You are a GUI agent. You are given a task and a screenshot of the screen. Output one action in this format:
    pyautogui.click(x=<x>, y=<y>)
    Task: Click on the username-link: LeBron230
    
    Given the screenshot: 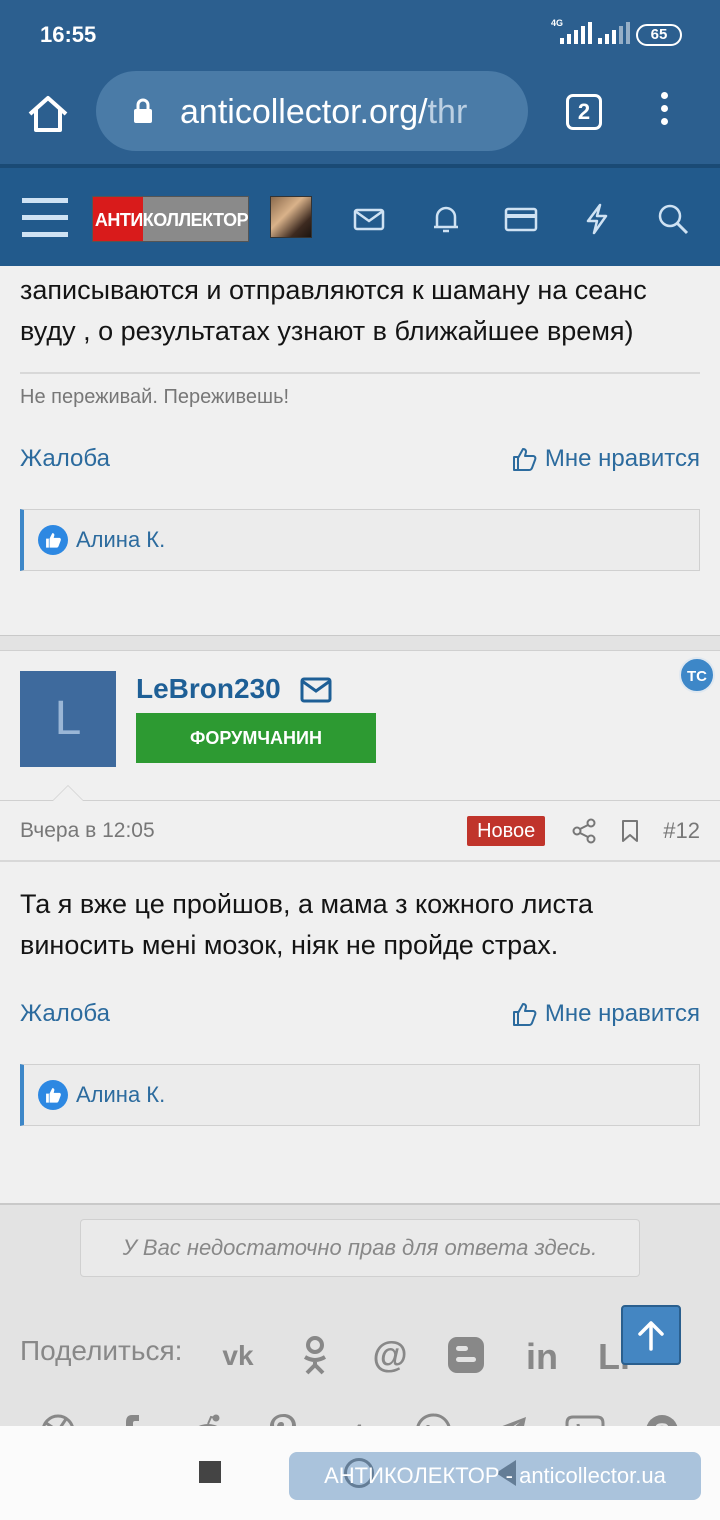 What is the action you would take?
    pyautogui.click(x=208, y=689)
    